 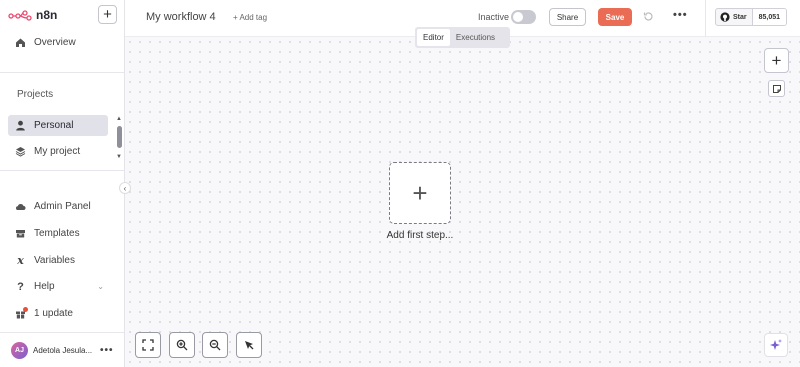 I want to click on zoom-in-icon, so click(x=182, y=345).